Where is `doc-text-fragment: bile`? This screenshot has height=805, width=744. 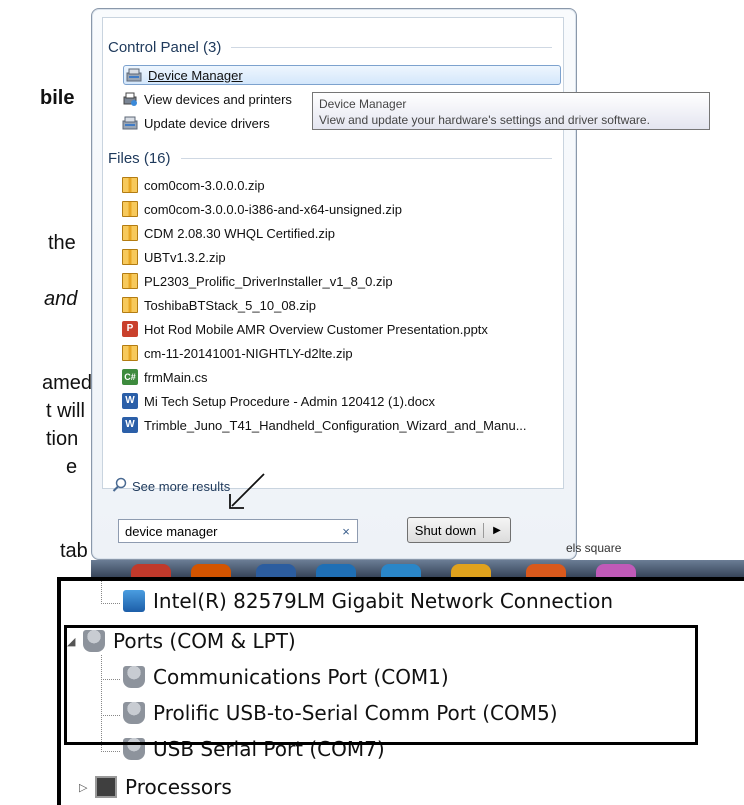 doc-text-fragment: bile is located at coordinates (57, 98).